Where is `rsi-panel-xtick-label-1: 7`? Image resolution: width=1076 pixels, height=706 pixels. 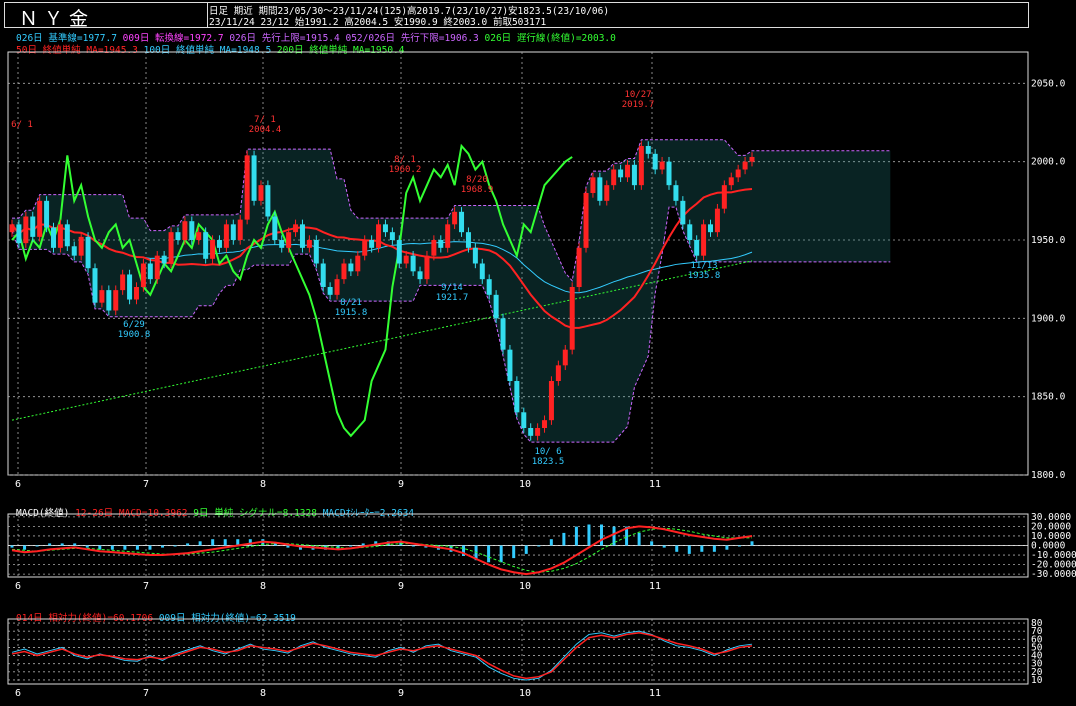 rsi-panel-xtick-label-1: 7 is located at coordinates (146, 693).